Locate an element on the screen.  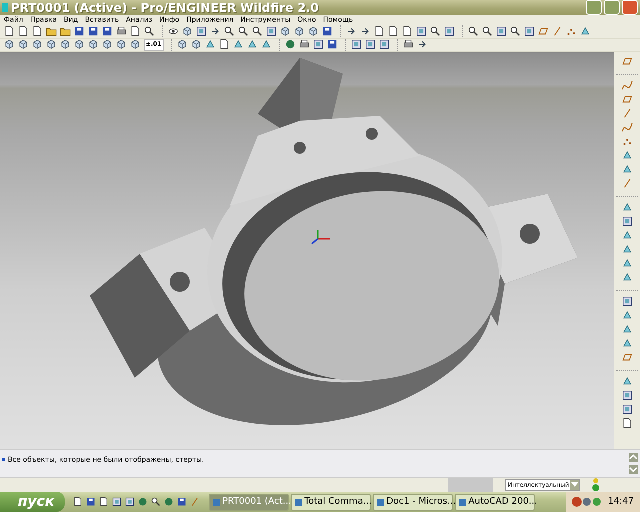
arrow-icon is located at coordinates (422, 44).